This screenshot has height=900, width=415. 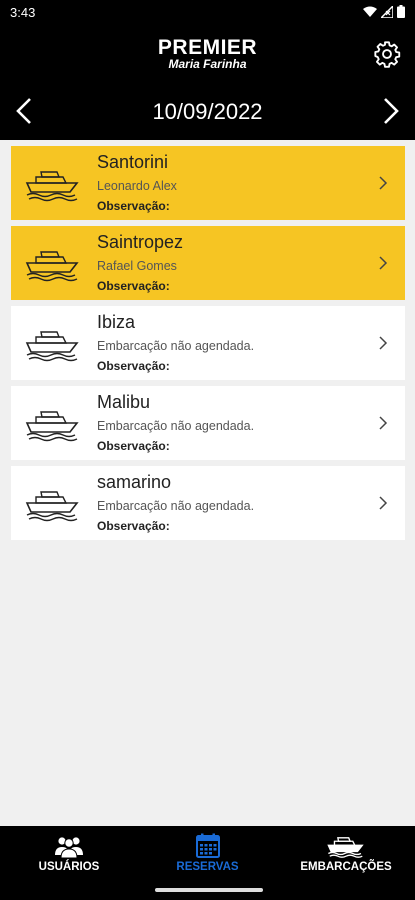 I want to click on date-navigation: 10/09/2022, so click(x=207, y=111).